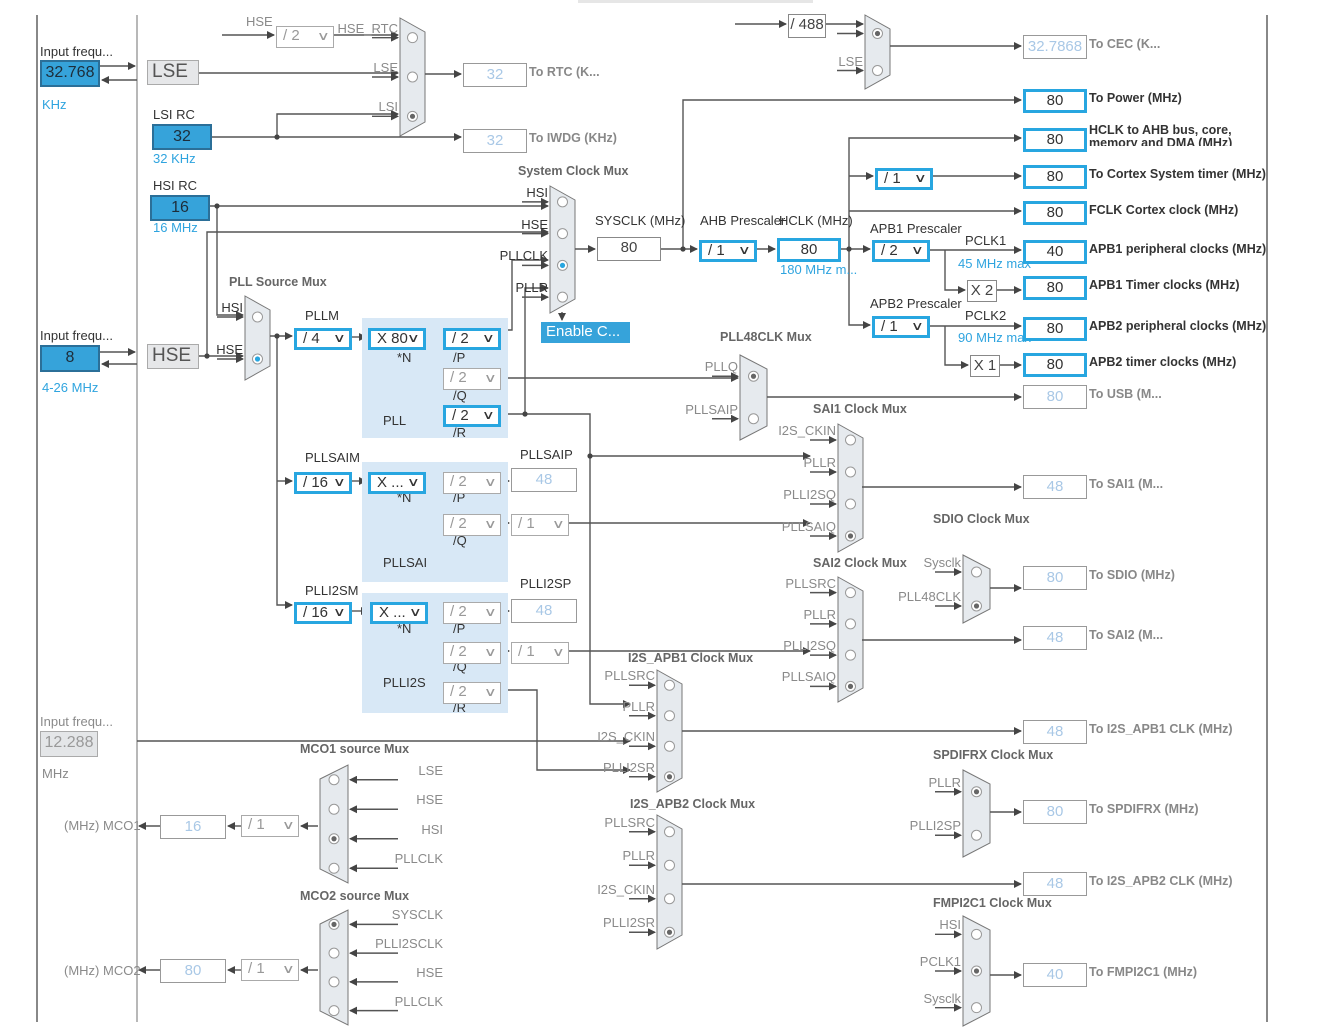 The height and width of the screenshot is (1032, 1327). I want to click on plli2sq-div-select: / 1 ∨, so click(540, 653).